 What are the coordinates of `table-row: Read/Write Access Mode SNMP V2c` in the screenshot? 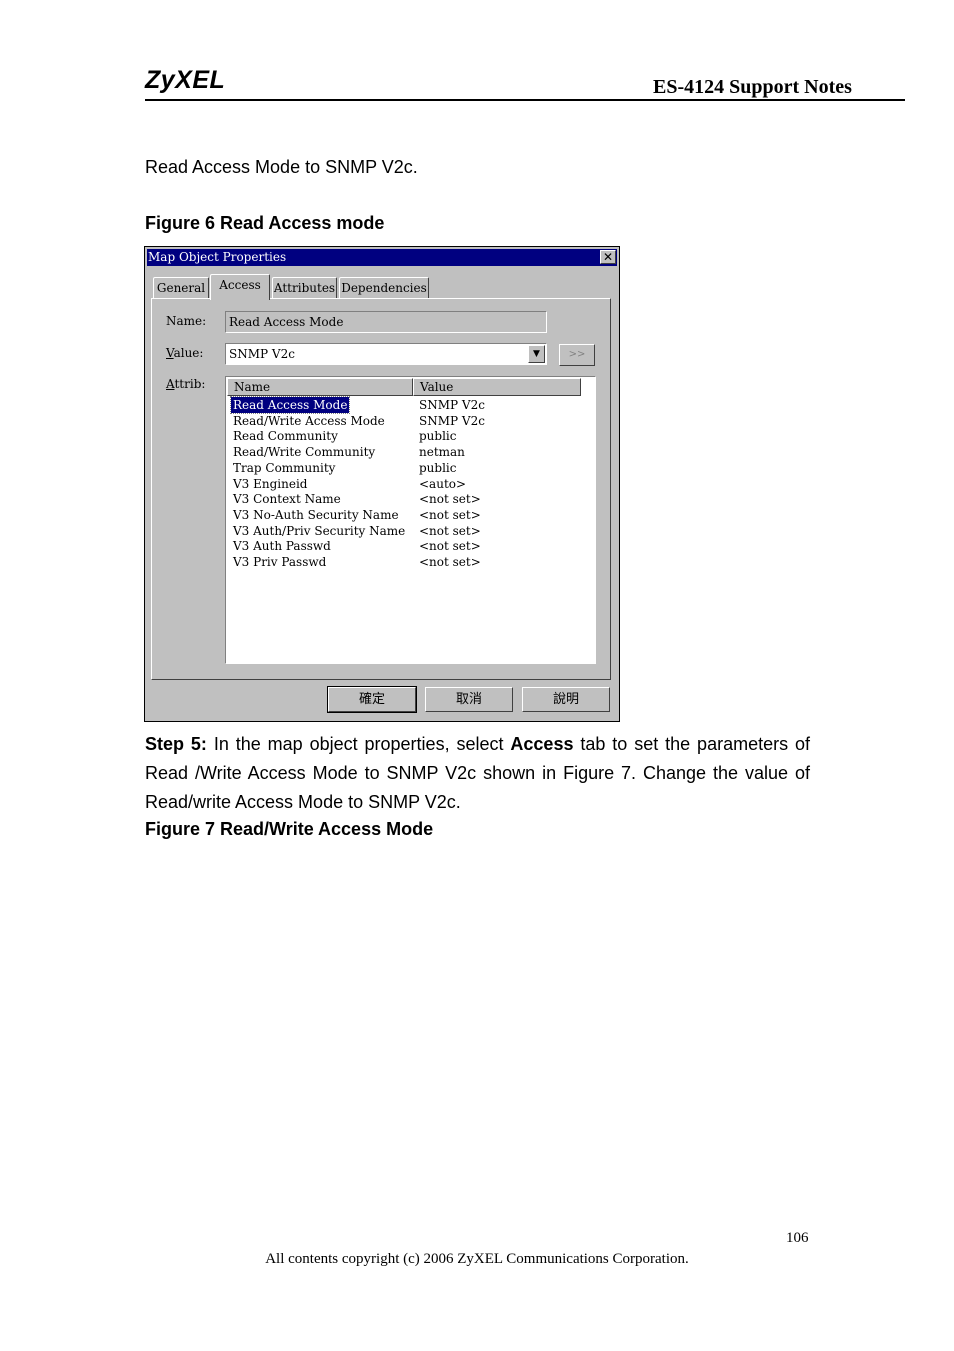 It's located at (410, 421).